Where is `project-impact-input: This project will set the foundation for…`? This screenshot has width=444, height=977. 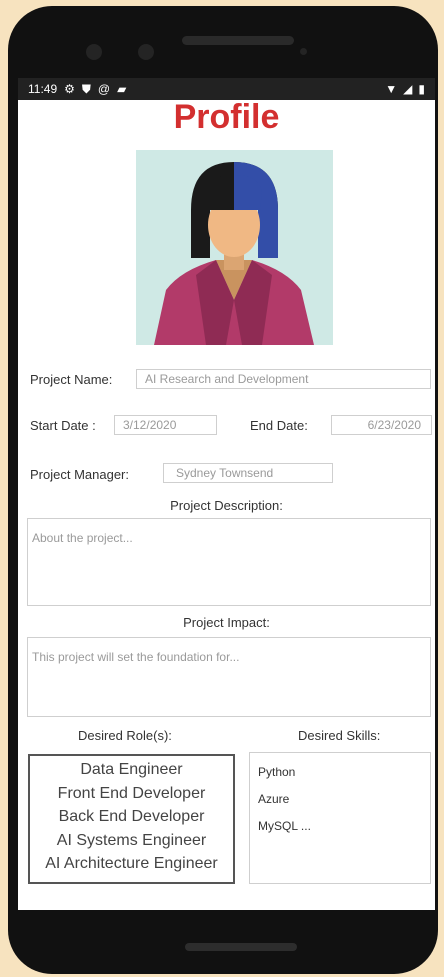
project-impact-input: This project will set the foundation for… is located at coordinates (229, 677).